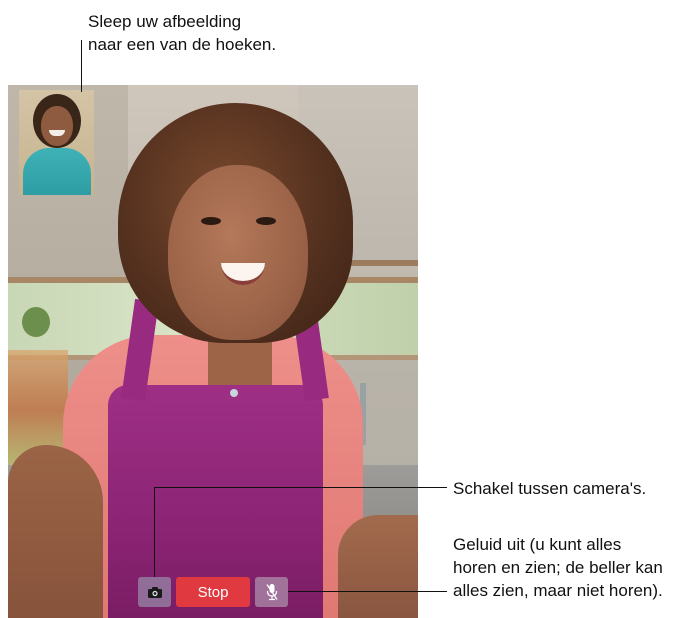 Image resolution: width=699 pixels, height=618 pixels. I want to click on switch-camera-callout: Schakel tussen camera's., so click(550, 488).